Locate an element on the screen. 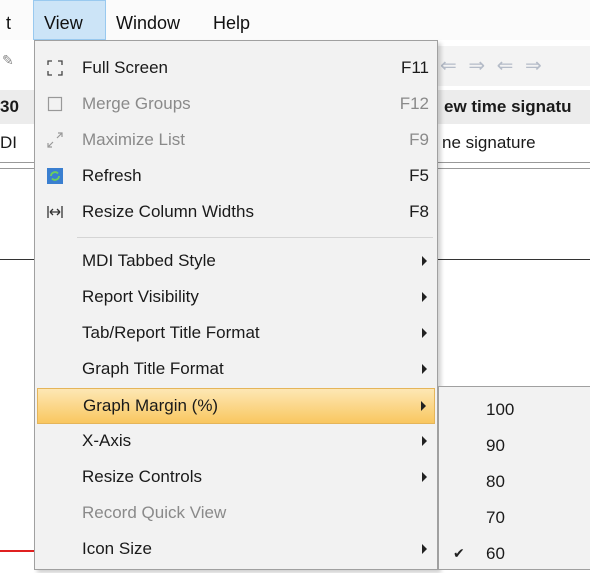 The height and width of the screenshot is (573, 590). menu-item-label: Full Screen is located at coordinates (125, 67).